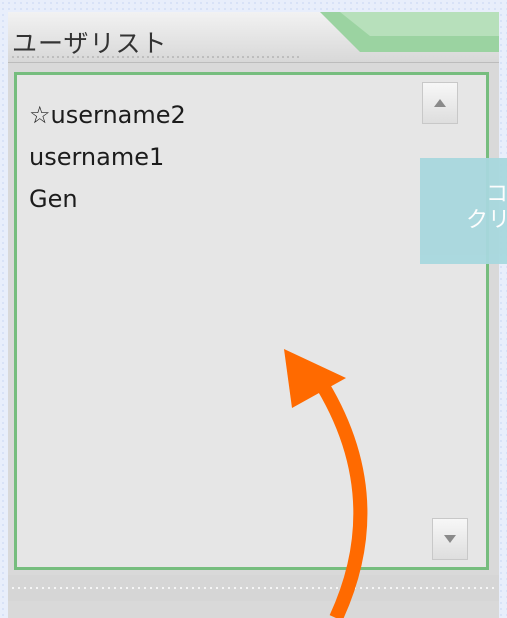 The height and width of the screenshot is (618, 507). Describe the element at coordinates (409, 32) in the screenshot. I see `header-accent-stripe` at that location.